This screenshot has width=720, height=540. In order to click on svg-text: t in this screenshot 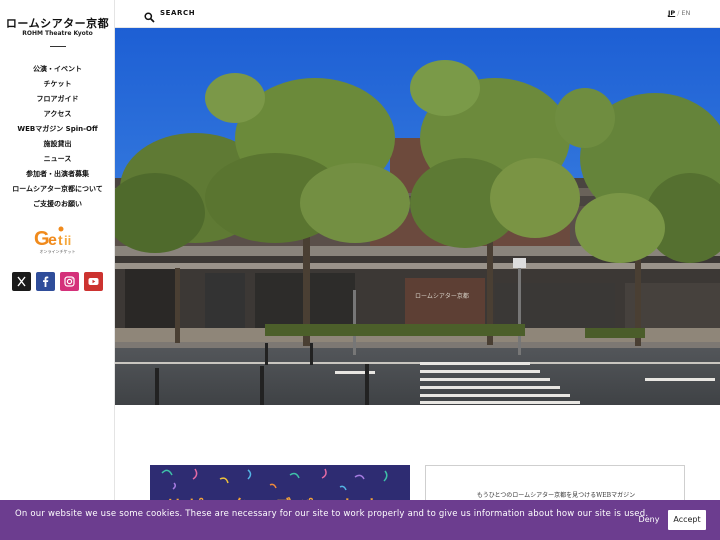, I will do `click(60, 240)`.